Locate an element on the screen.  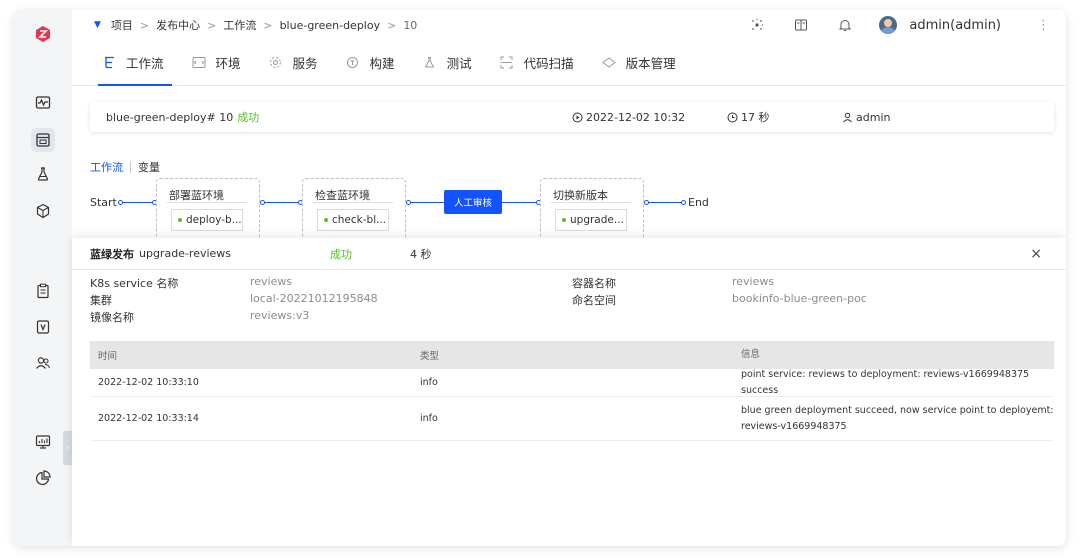
run-name: blue-green-deploy# 10 is located at coordinates (170, 117).